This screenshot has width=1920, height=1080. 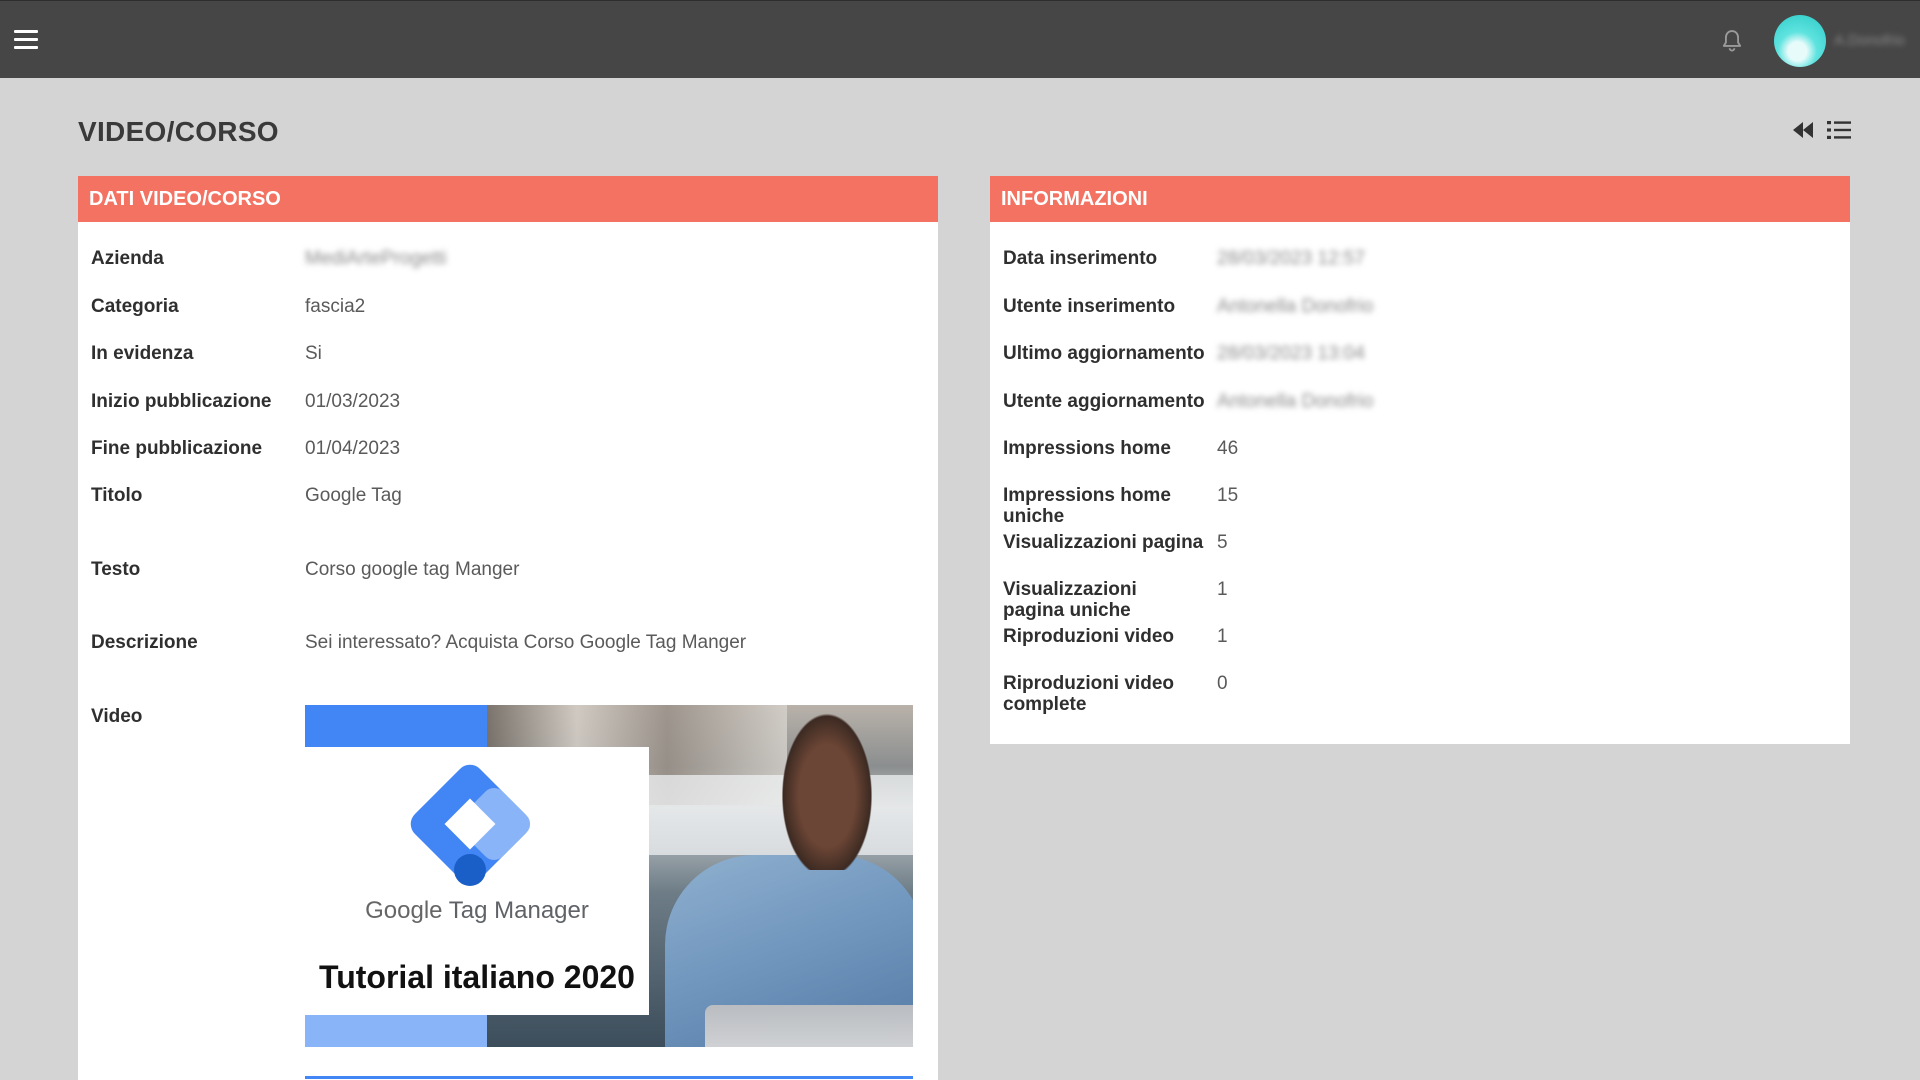 What do you see at coordinates (1291, 258) in the screenshot?
I see `value-data-inserimento: 28/03/2023 12:57` at bounding box center [1291, 258].